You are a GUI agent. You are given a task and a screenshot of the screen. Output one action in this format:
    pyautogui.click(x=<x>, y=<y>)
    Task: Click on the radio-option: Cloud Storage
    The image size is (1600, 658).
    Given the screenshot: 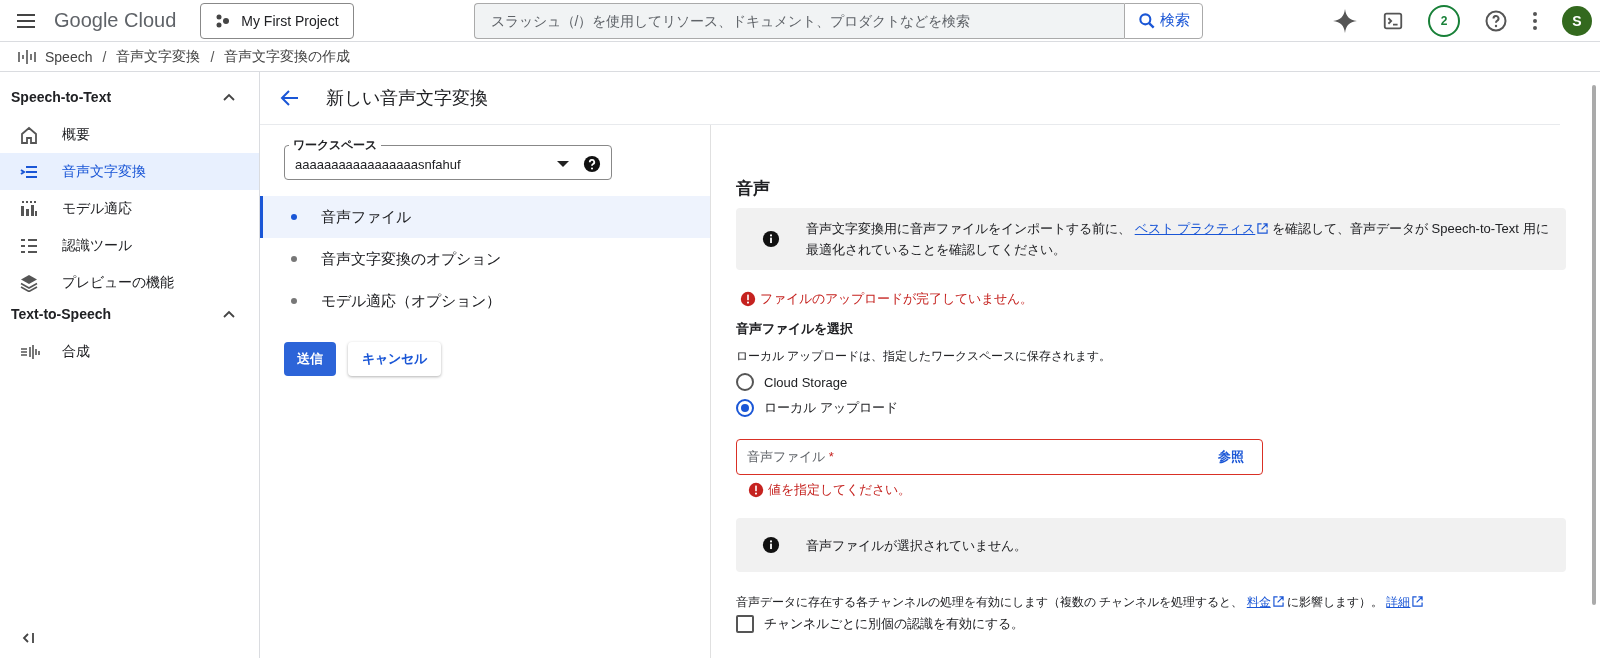 What is the action you would take?
    pyautogui.click(x=1151, y=382)
    